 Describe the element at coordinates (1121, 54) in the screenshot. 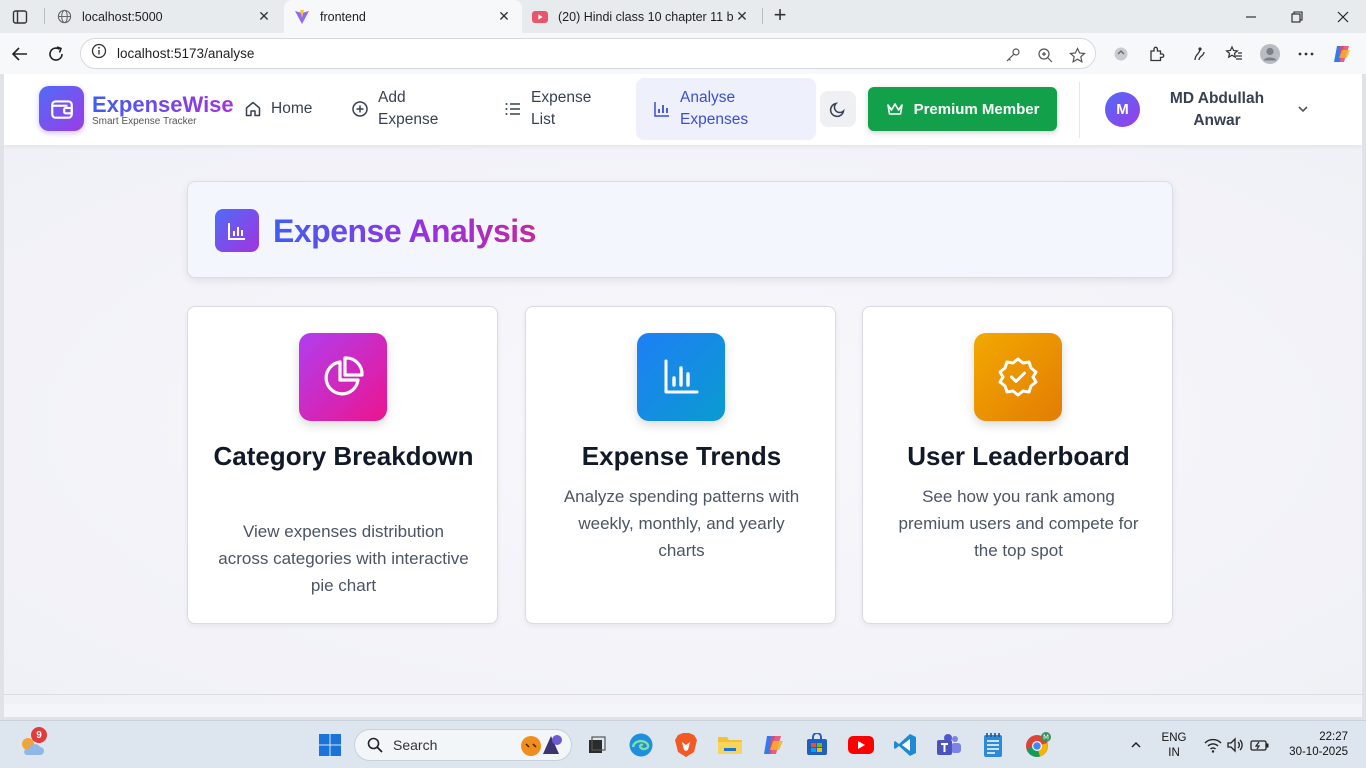

I see `performance-icon` at that location.